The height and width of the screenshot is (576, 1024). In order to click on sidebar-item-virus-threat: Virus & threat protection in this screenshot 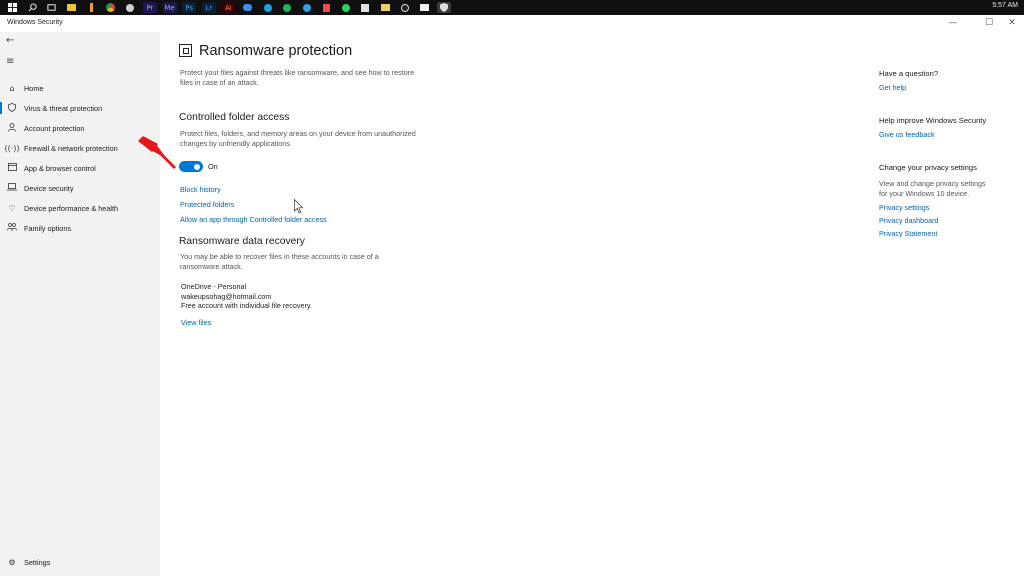, I will do `click(80, 108)`.